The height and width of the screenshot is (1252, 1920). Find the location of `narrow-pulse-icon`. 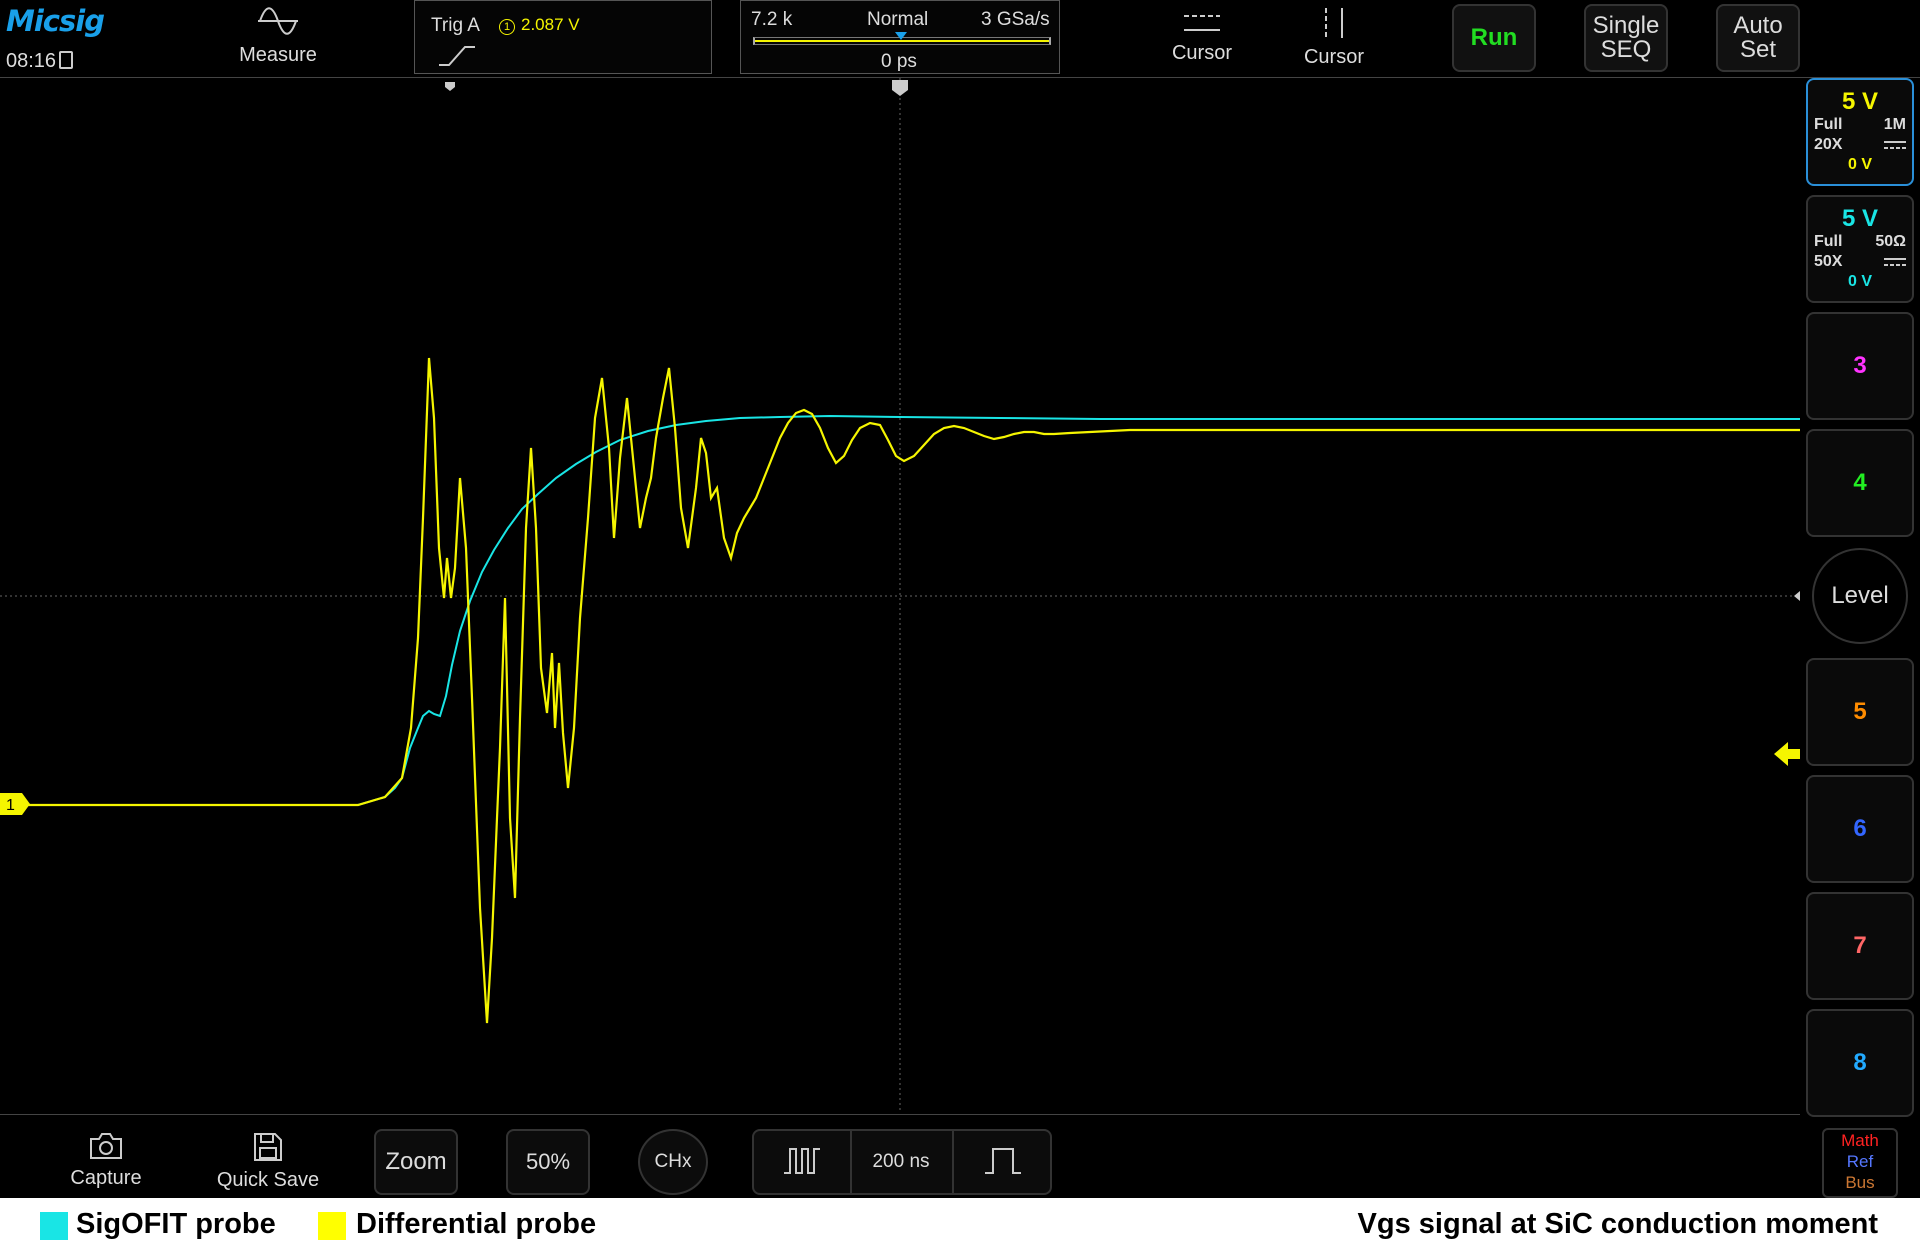

narrow-pulse-icon is located at coordinates (802, 1161).